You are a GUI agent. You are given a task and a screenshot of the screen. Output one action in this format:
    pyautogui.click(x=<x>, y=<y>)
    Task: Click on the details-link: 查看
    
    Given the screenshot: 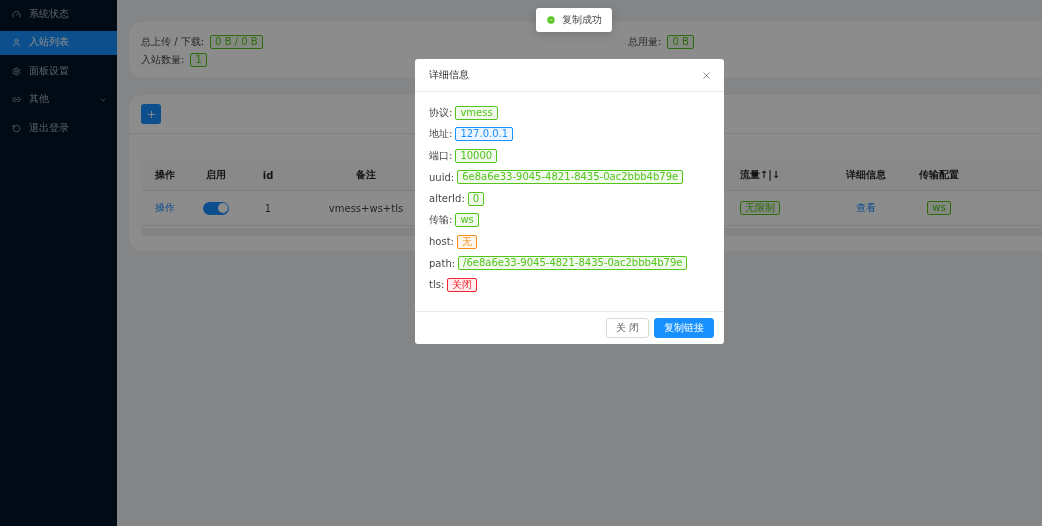 What is the action you would take?
    pyautogui.click(x=866, y=208)
    